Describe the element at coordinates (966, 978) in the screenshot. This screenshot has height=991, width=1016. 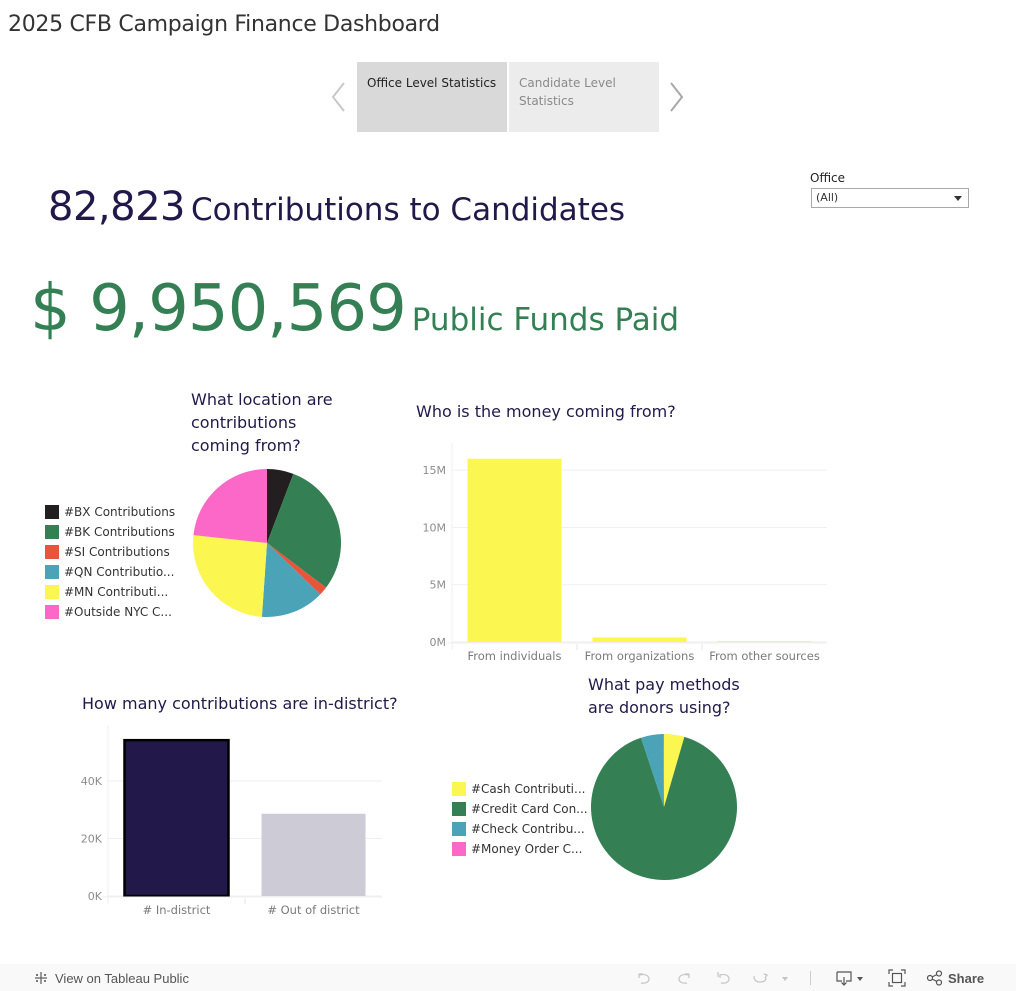
I see `share-label: Share` at that location.